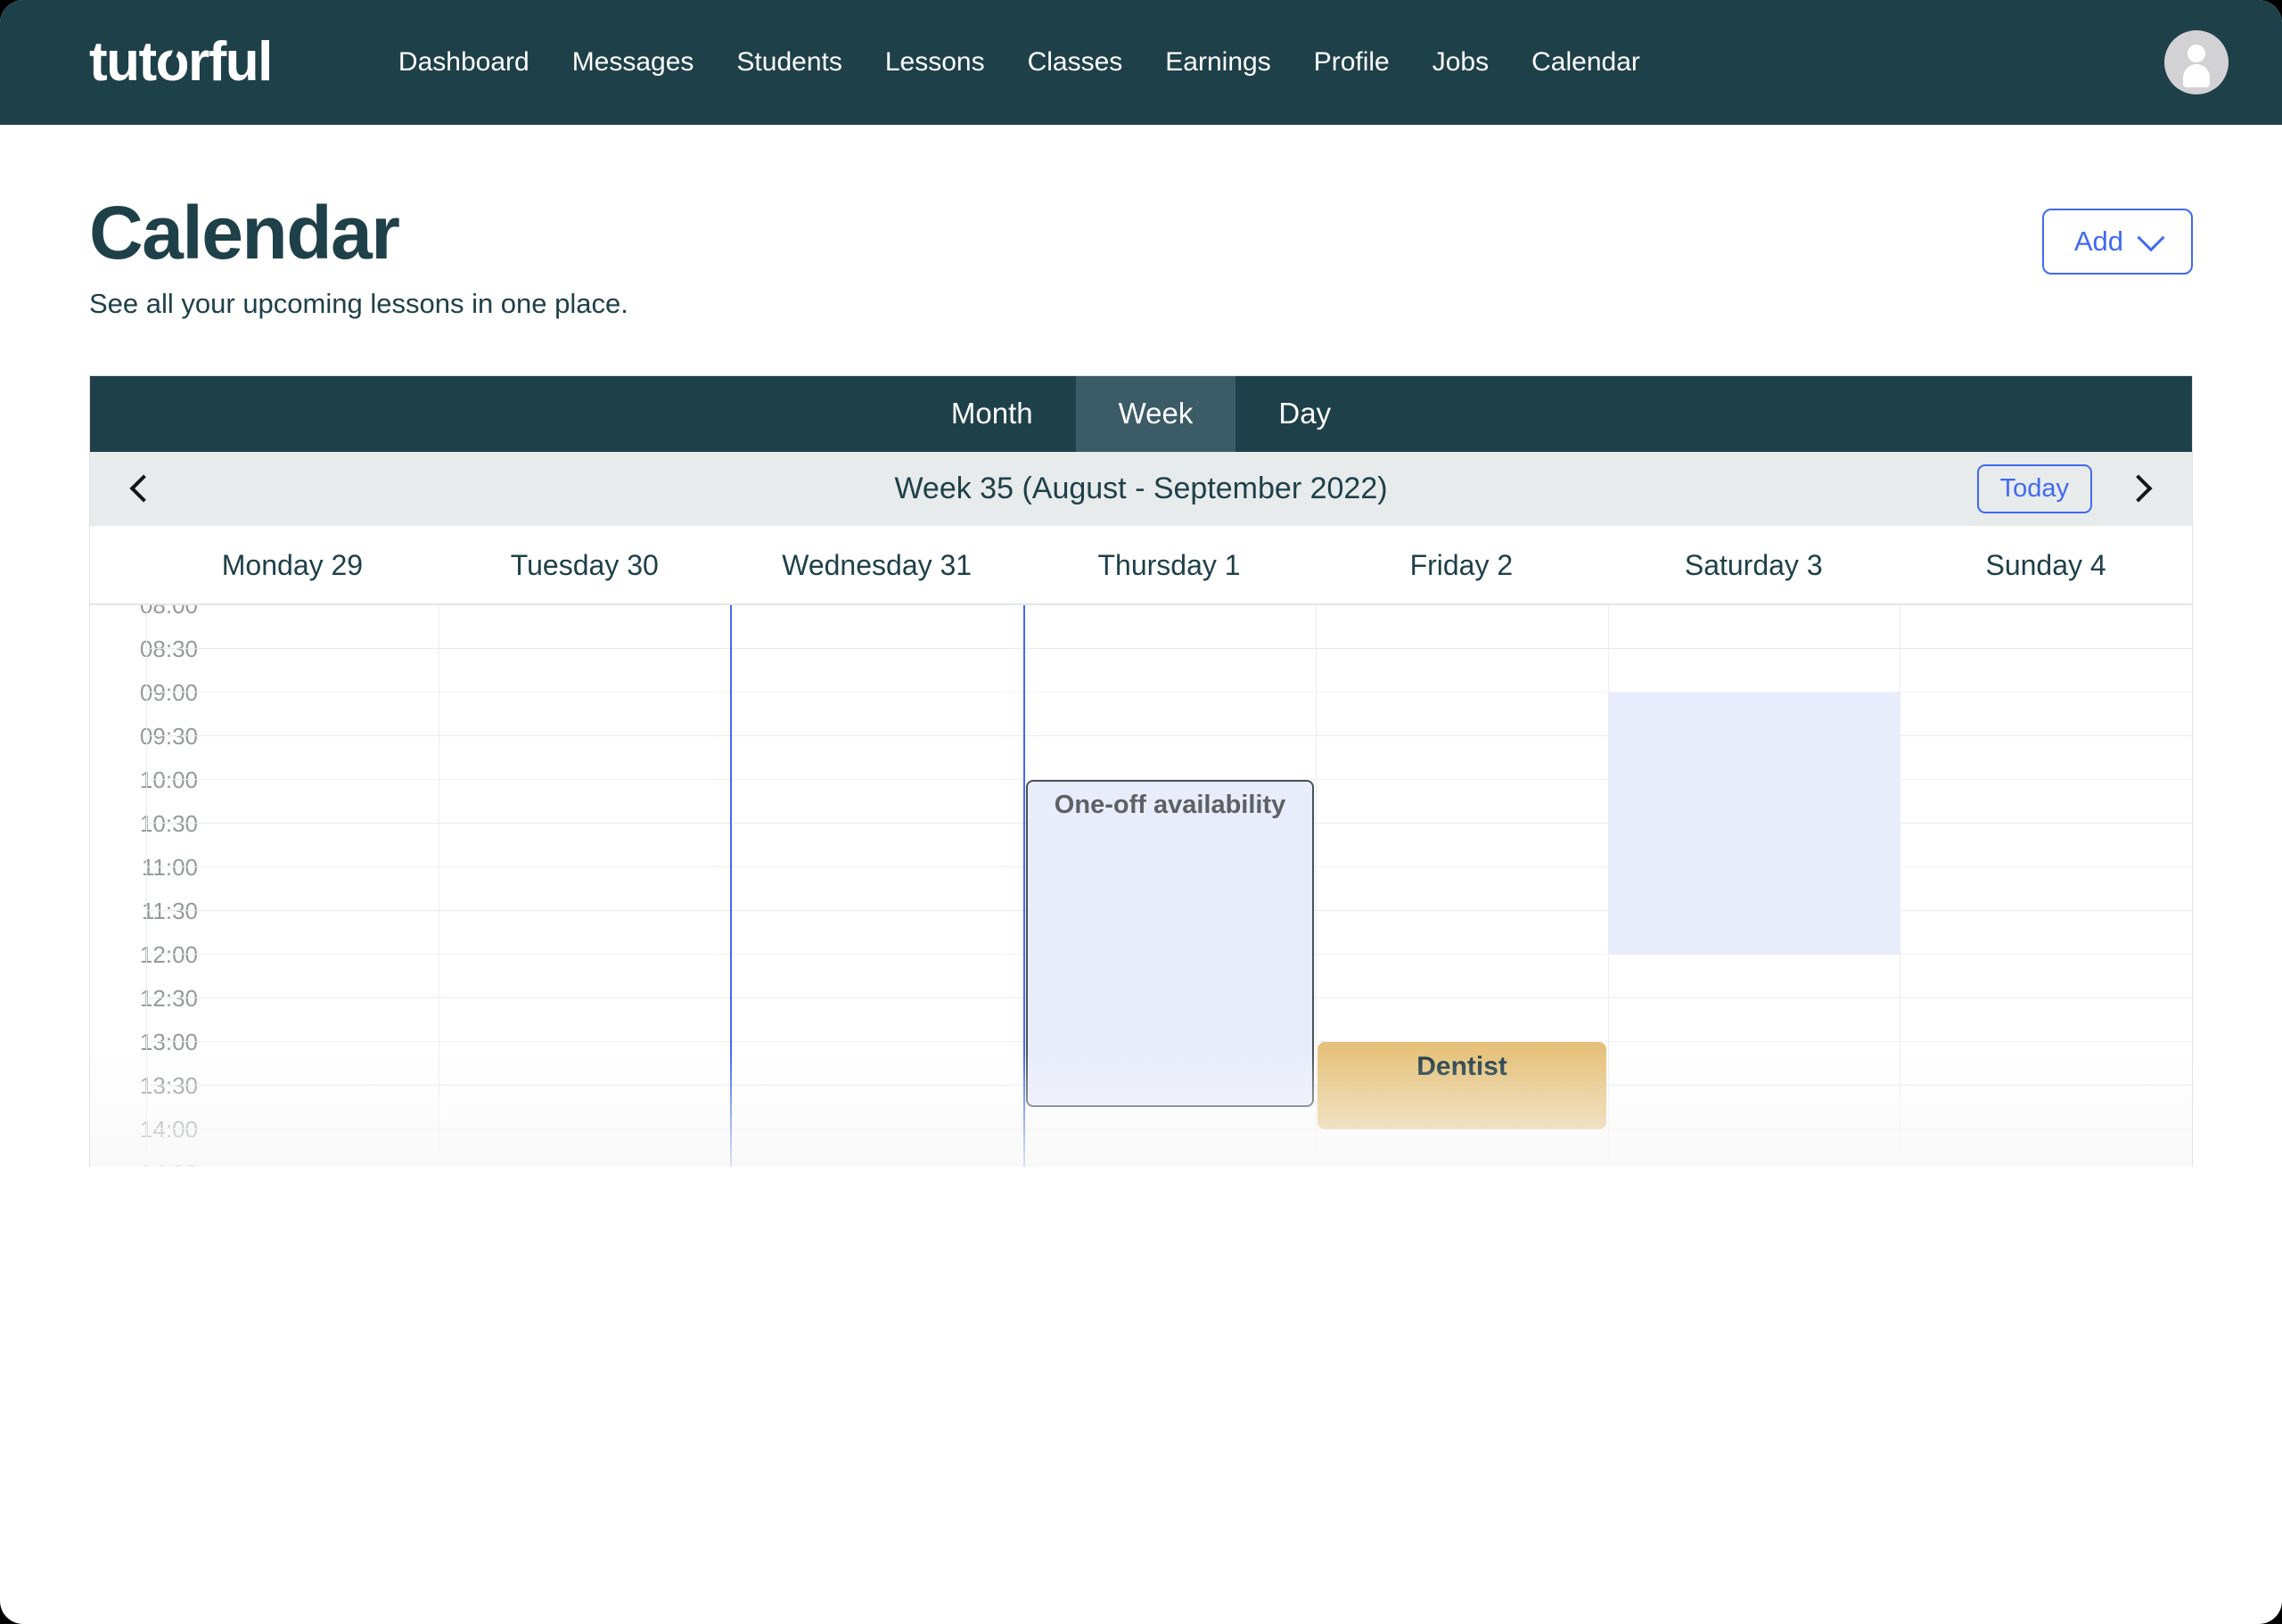  Describe the element at coordinates (292, 564) in the screenshot. I see `day-header-monday: Monday 29` at that location.